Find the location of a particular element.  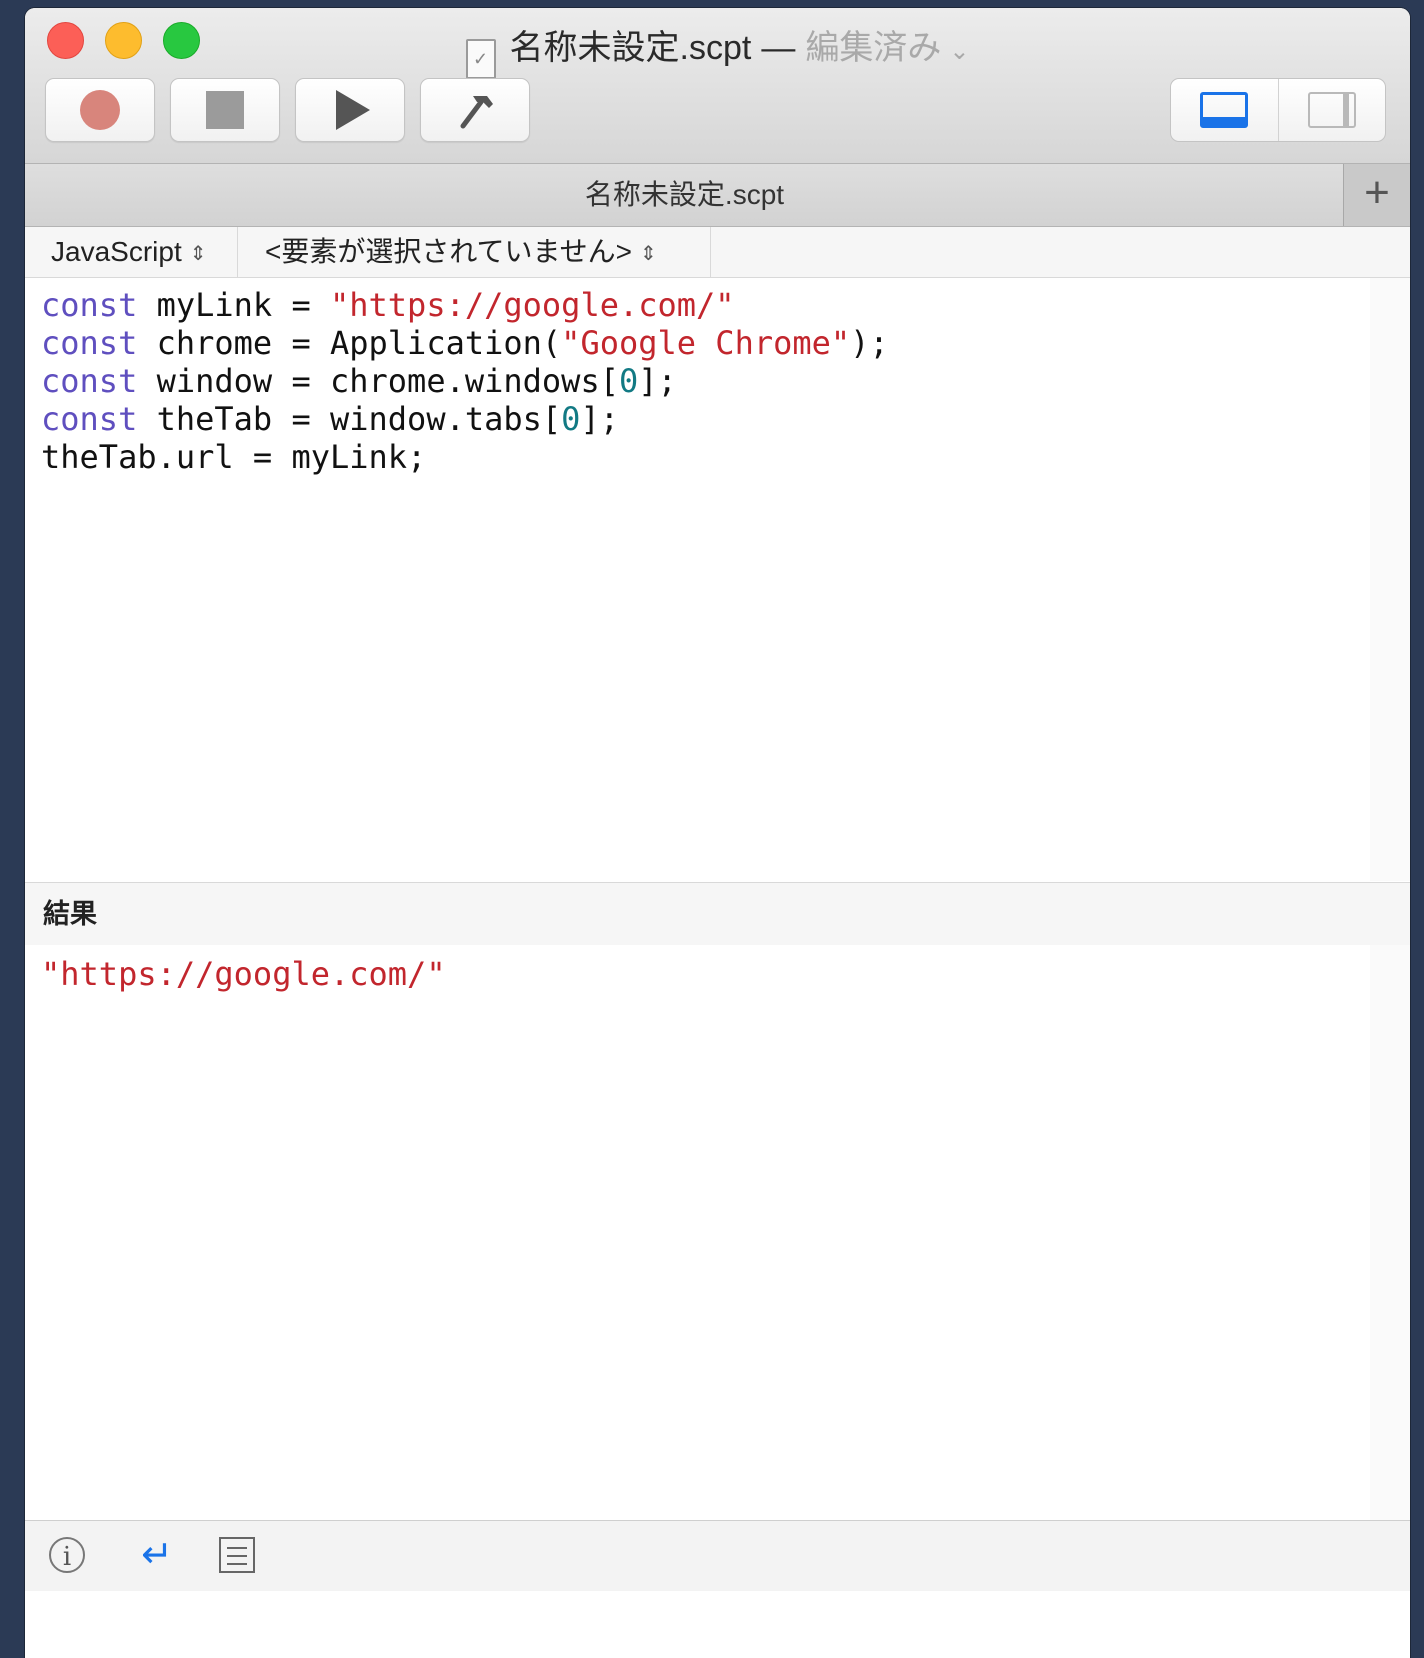

editor-scrollbar is located at coordinates (1390, 579).